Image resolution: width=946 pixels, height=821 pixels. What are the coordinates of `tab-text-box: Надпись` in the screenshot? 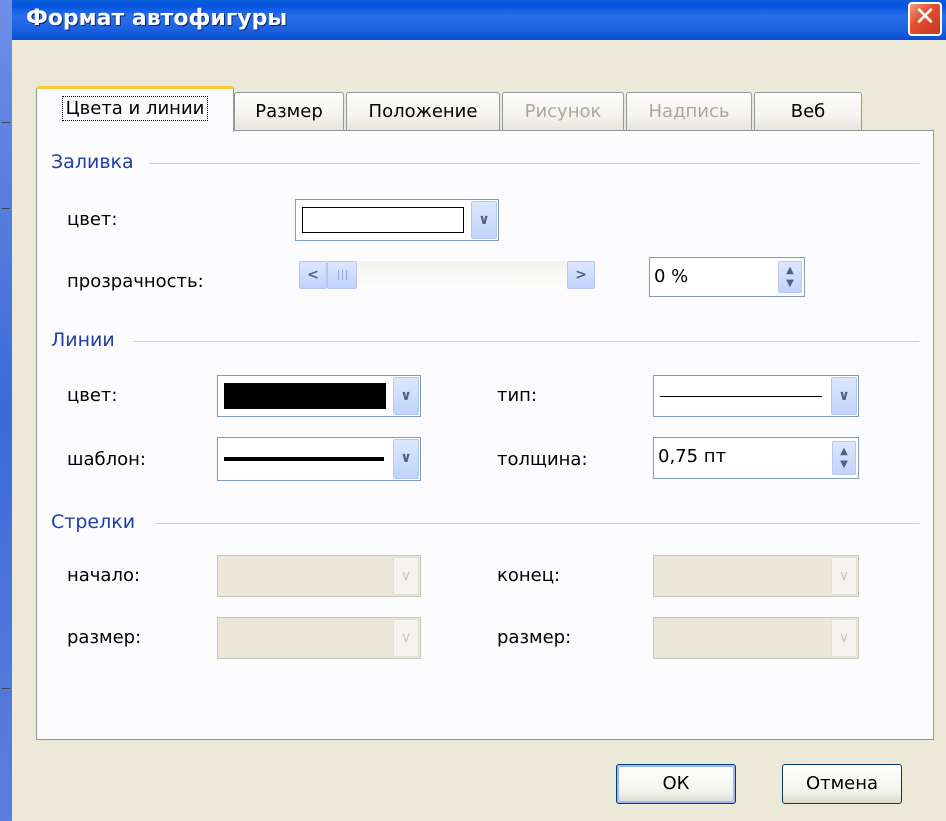 It's located at (689, 111).